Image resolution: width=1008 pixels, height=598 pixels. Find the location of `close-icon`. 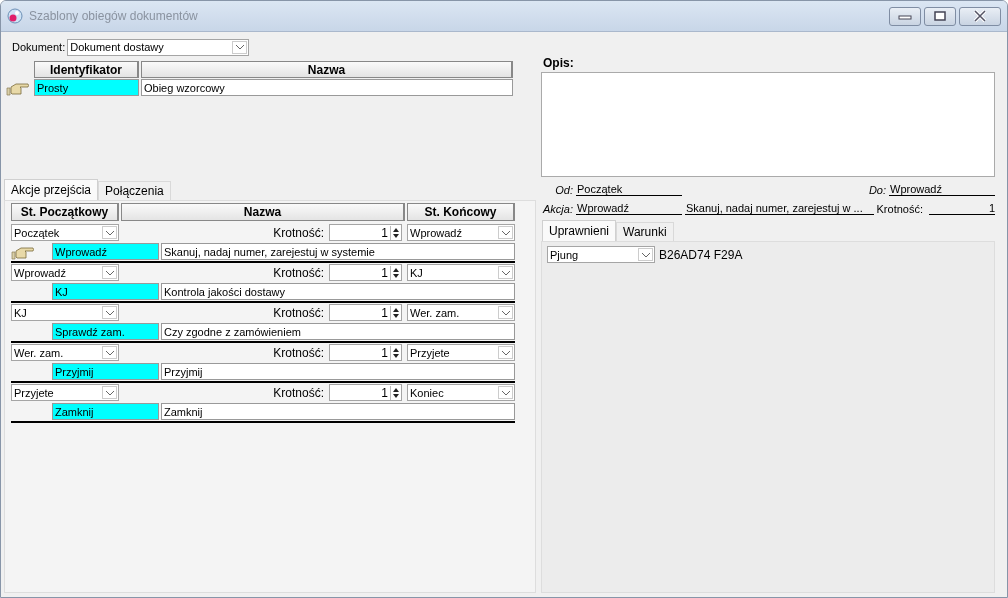

close-icon is located at coordinates (980, 16).